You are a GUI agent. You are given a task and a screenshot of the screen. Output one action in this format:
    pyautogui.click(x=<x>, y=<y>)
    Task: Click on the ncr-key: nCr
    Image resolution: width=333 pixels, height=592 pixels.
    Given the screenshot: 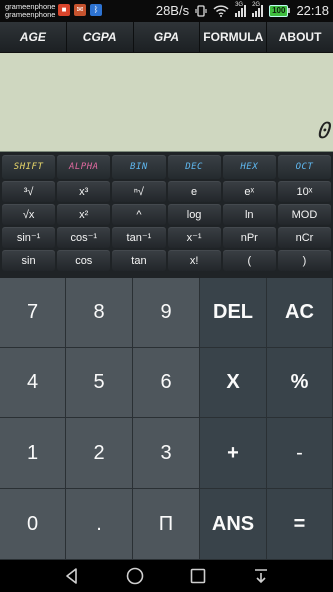 What is the action you would take?
    pyautogui.click(x=304, y=237)
    